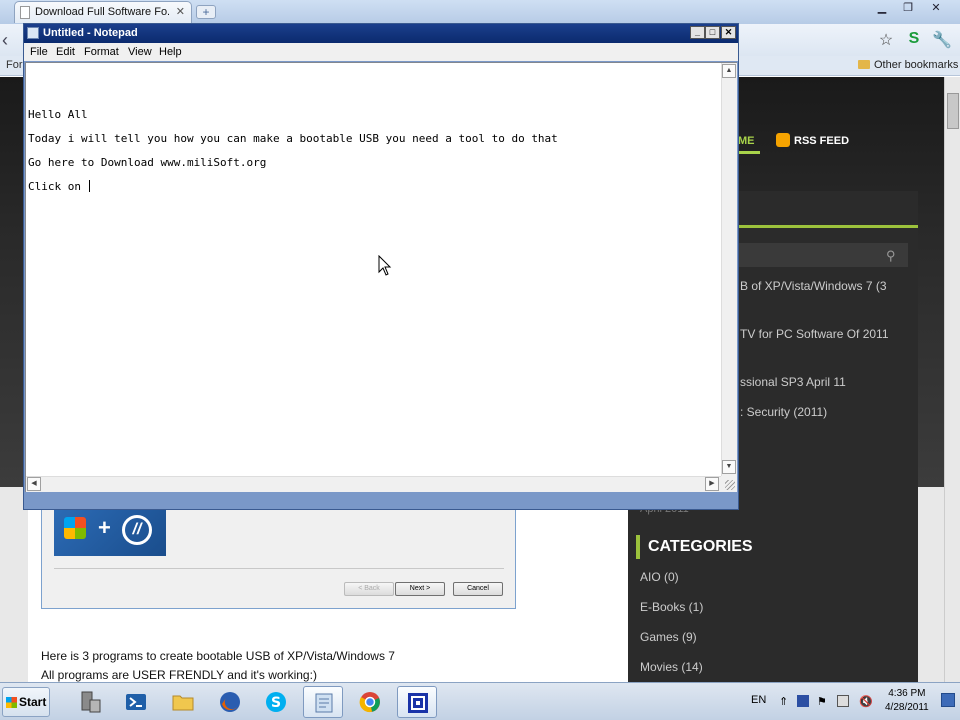 This screenshot has height=720, width=960. Describe the element at coordinates (373, 484) in the screenshot. I see `horizontal-scrollbar: ◀ ▶` at that location.